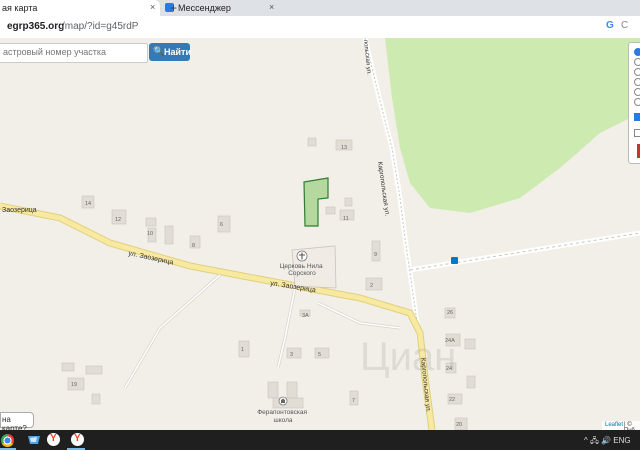 Image resolution: width=640 pixels, height=450 pixels. Describe the element at coordinates (301, 266) in the screenshot. I see `church-label-line1: Церковь Нила` at that location.